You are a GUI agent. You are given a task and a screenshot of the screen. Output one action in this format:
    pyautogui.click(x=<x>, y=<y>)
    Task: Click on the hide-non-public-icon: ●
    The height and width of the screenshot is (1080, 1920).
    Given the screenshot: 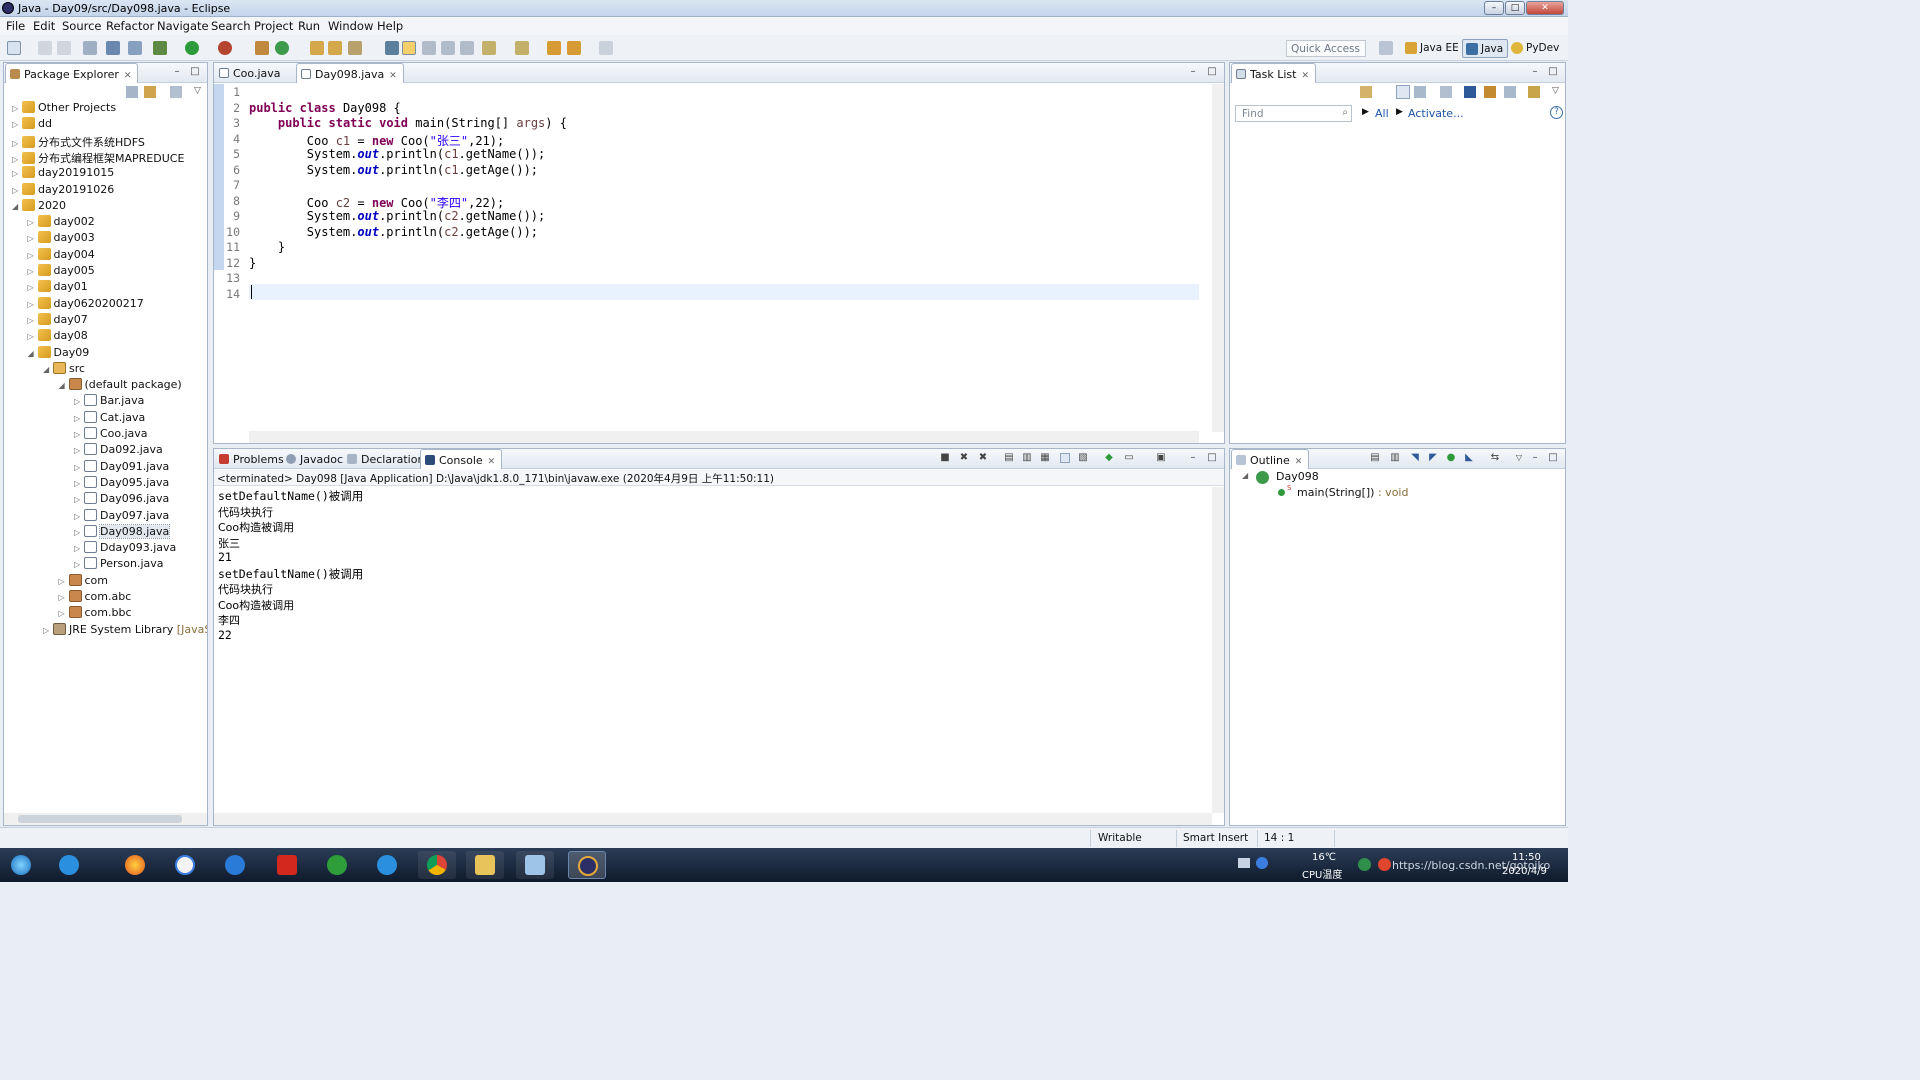 What is the action you would take?
    pyautogui.click(x=1451, y=458)
    